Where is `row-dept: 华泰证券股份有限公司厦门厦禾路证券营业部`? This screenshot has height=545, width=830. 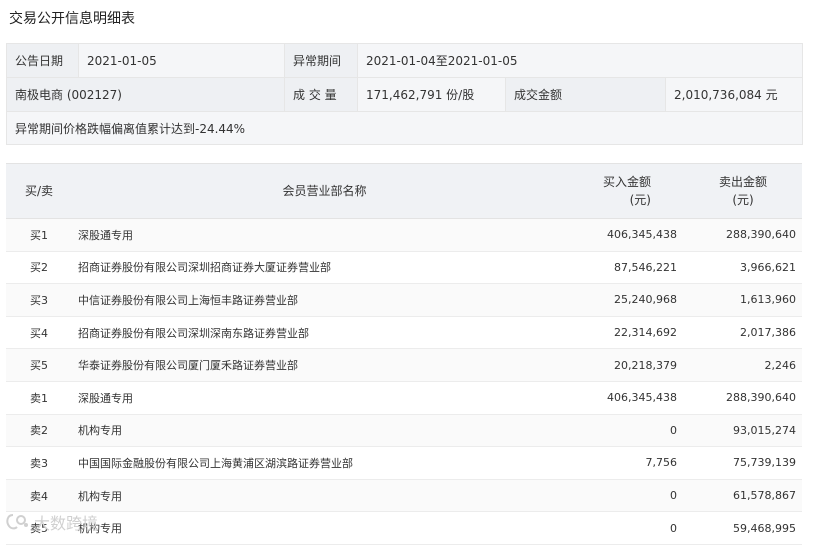 row-dept: 华泰证券股份有限公司厦门厦禾路证券营业部 is located at coordinates (324, 365).